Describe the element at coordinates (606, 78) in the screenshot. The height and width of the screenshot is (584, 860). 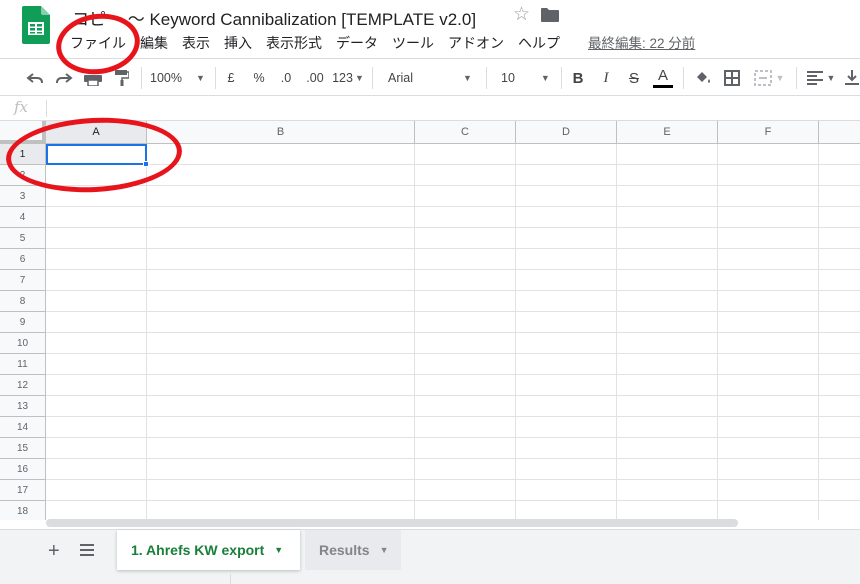
I see `italic-button: I` at that location.